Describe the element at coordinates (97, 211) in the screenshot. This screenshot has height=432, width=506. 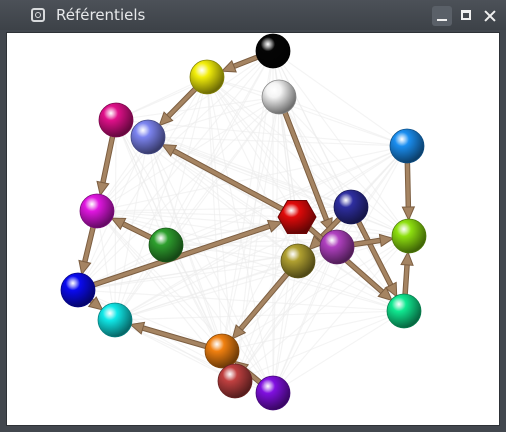
I see `node-violet` at that location.